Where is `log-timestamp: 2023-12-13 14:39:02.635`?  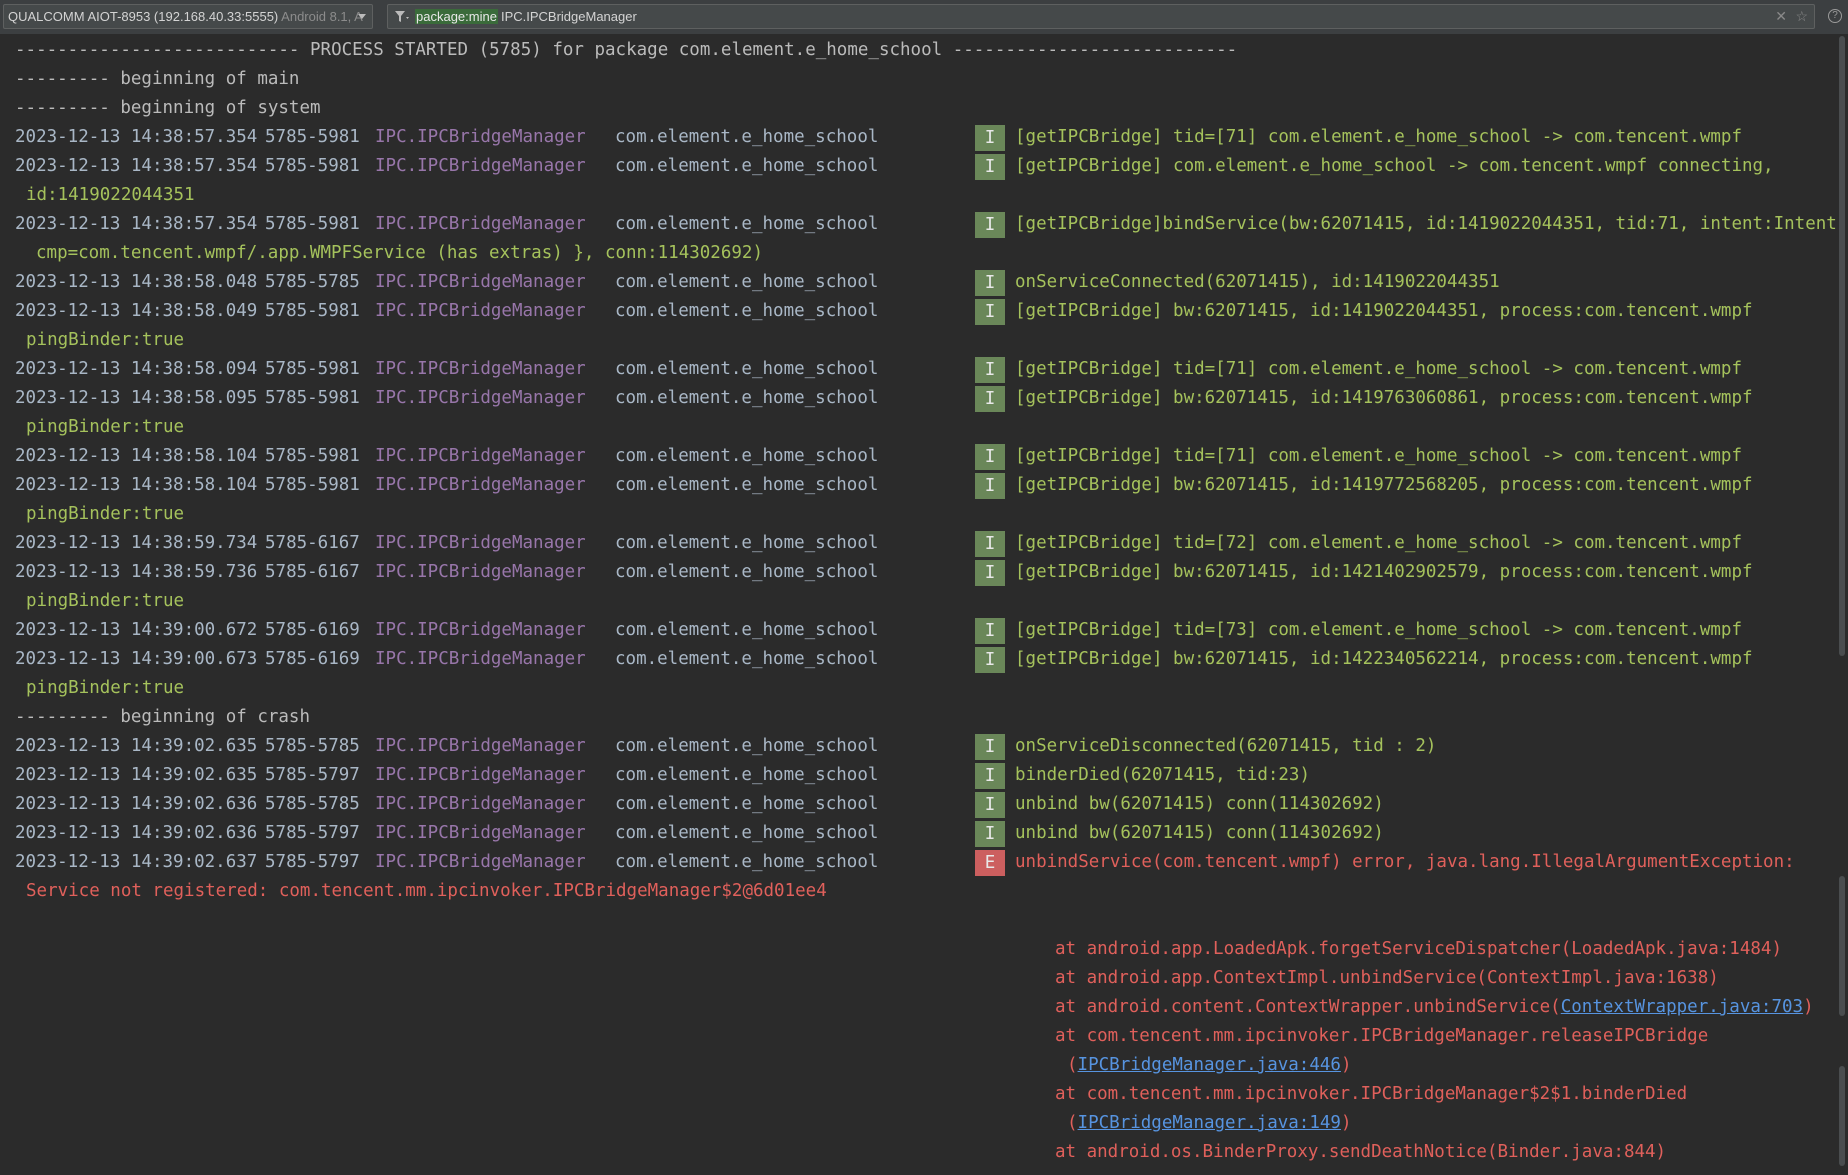 log-timestamp: 2023-12-13 14:39:02.635 is located at coordinates (136, 746).